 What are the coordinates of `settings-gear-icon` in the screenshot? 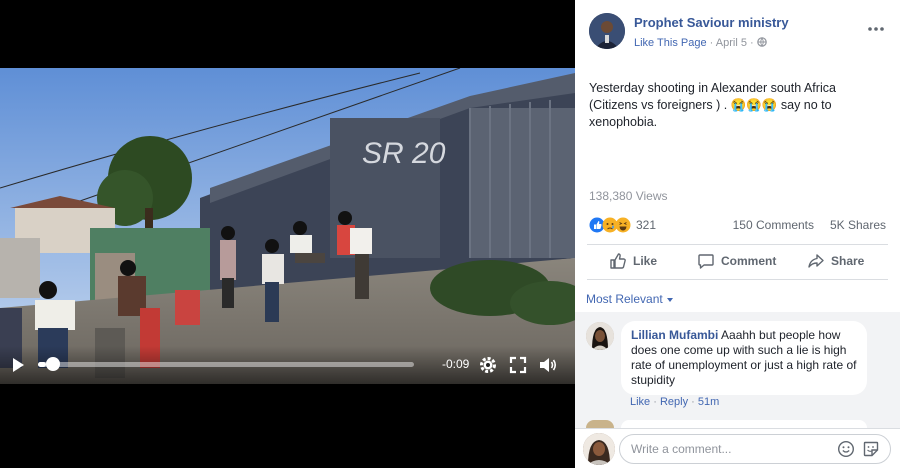 It's located at (488, 365).